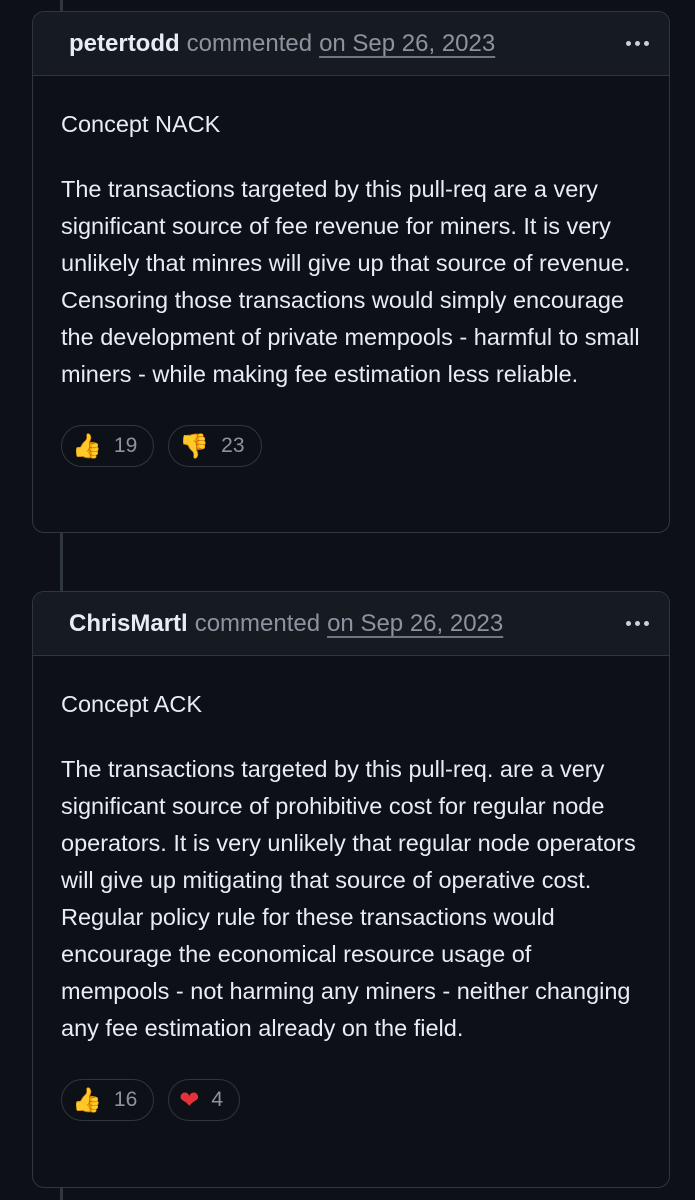 Image resolution: width=695 pixels, height=1200 pixels. What do you see at coordinates (217, 1099) in the screenshot?
I see `reaction-count: 4` at bounding box center [217, 1099].